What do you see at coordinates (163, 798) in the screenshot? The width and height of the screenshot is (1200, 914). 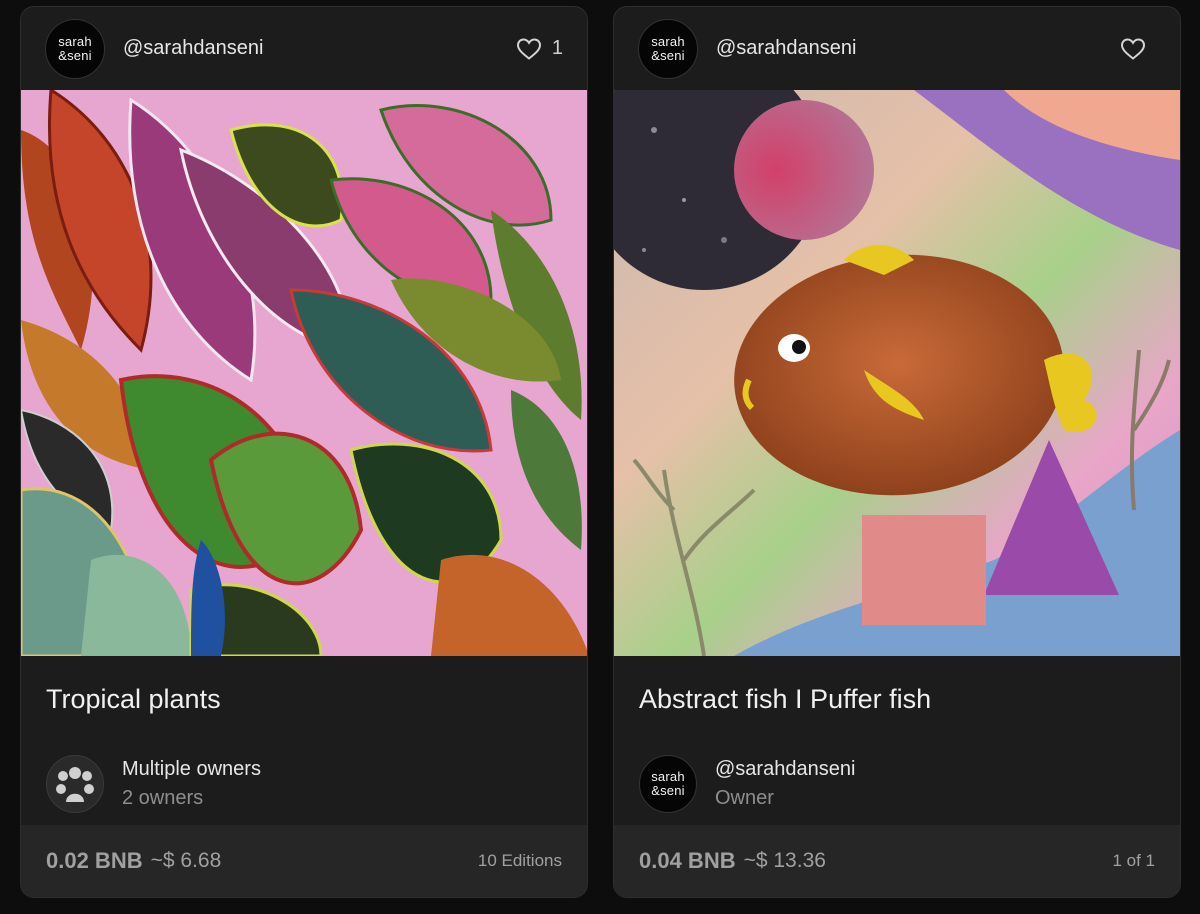 I see `owner-count: 2 owners` at bounding box center [163, 798].